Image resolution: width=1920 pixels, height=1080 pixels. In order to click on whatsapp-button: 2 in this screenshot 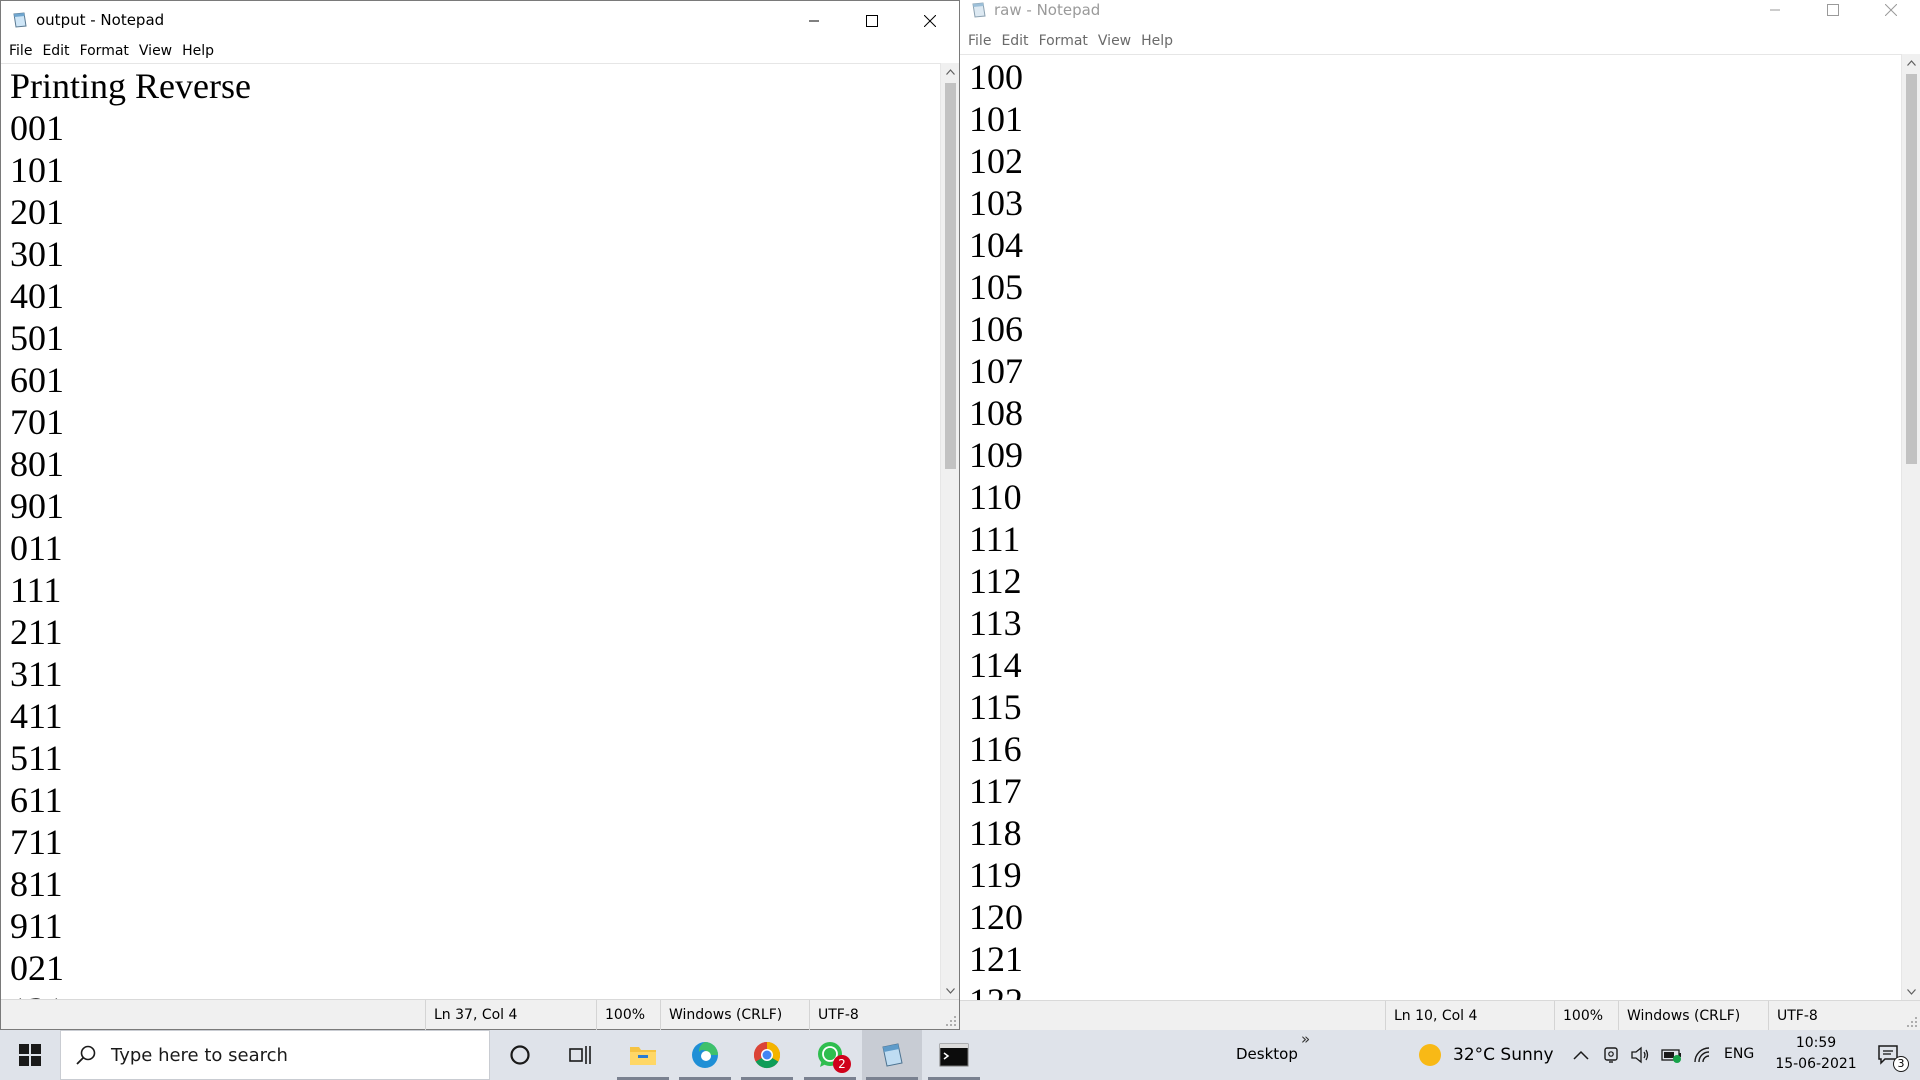, I will do `click(830, 1055)`.